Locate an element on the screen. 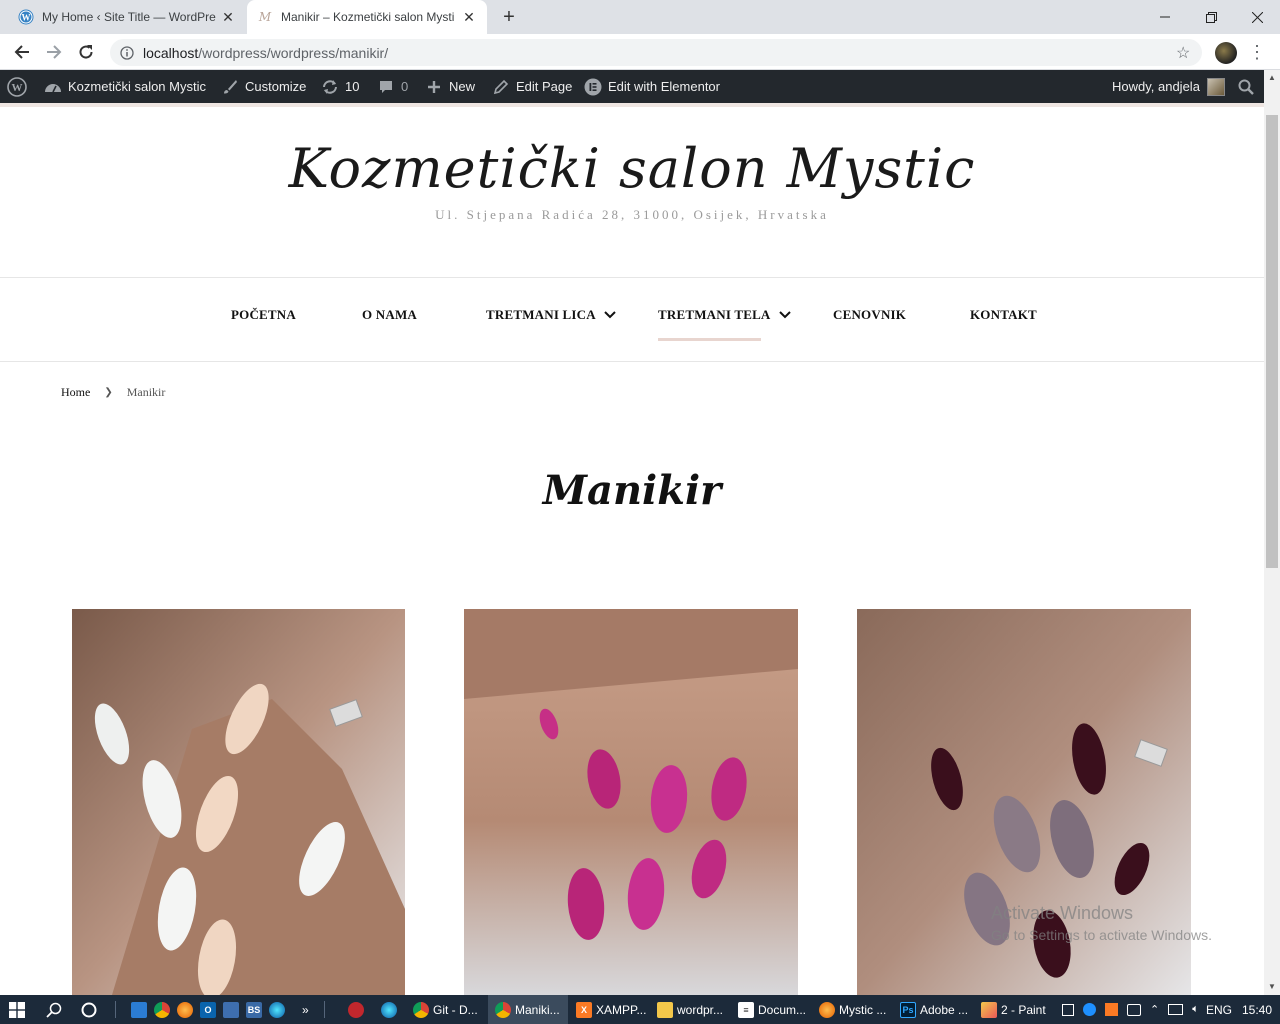 Image resolution: width=1280 pixels, height=1024 pixels. adminbar-customize: Customize is located at coordinates (263, 86).